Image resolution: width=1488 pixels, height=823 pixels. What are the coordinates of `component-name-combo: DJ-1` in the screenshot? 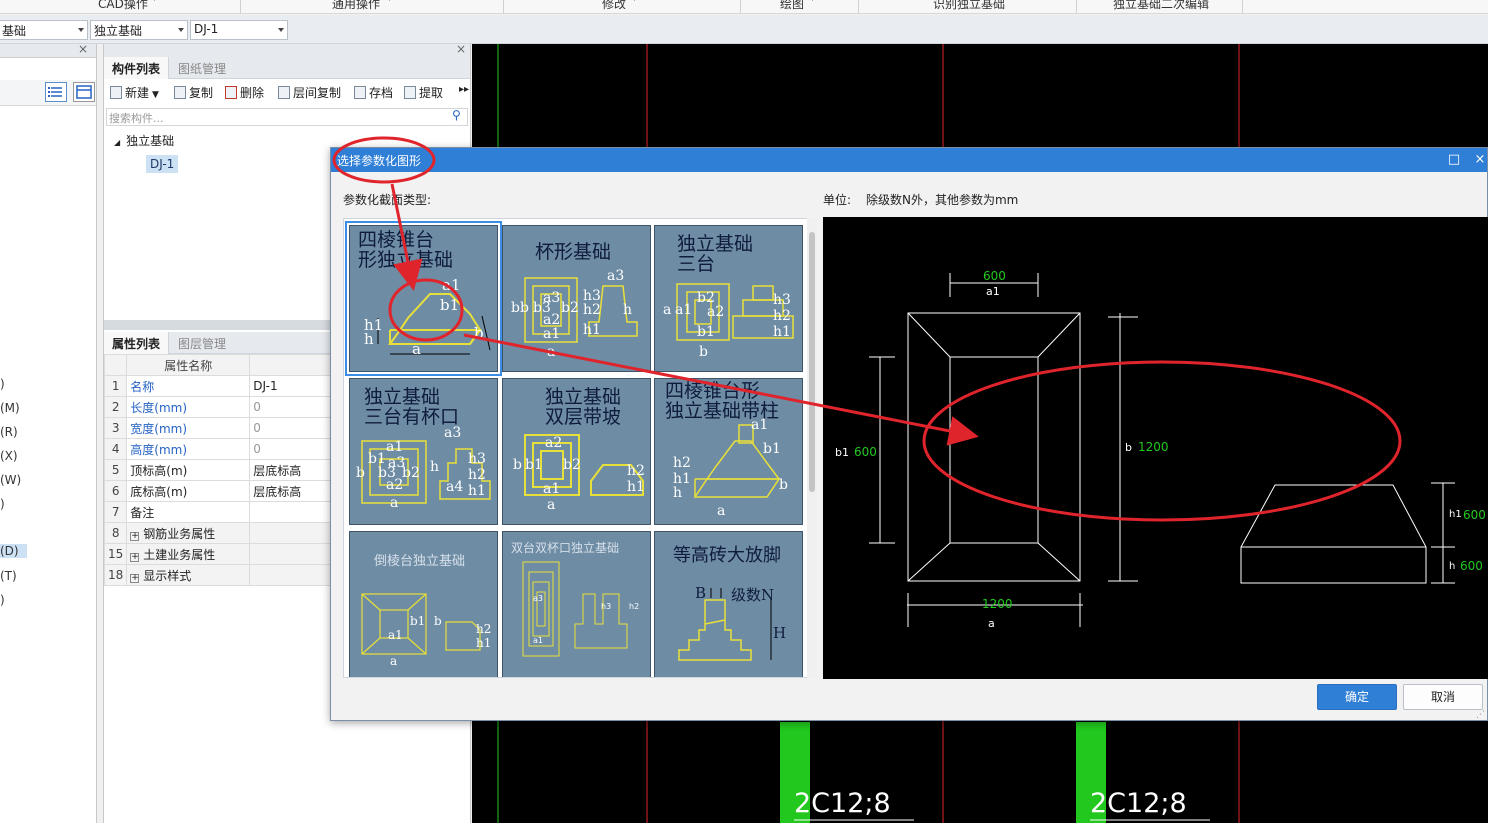 It's located at (239, 30).